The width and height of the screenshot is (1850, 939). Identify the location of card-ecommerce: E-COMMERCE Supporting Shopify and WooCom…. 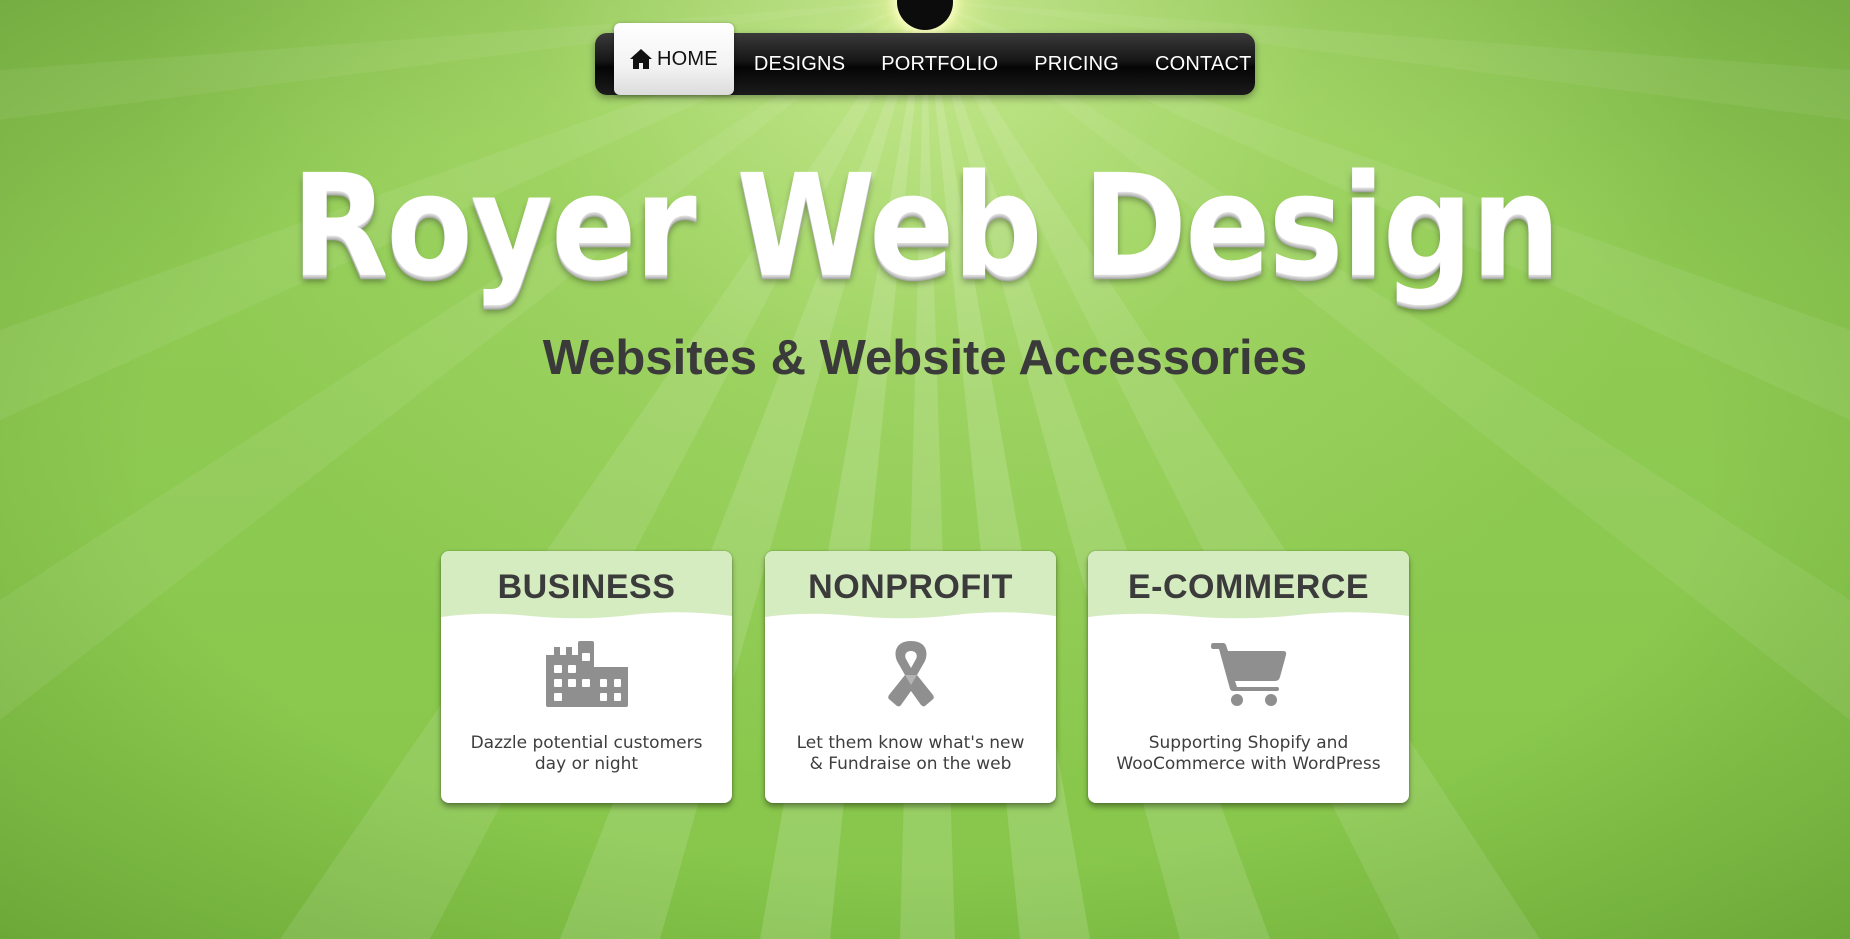
(1248, 677).